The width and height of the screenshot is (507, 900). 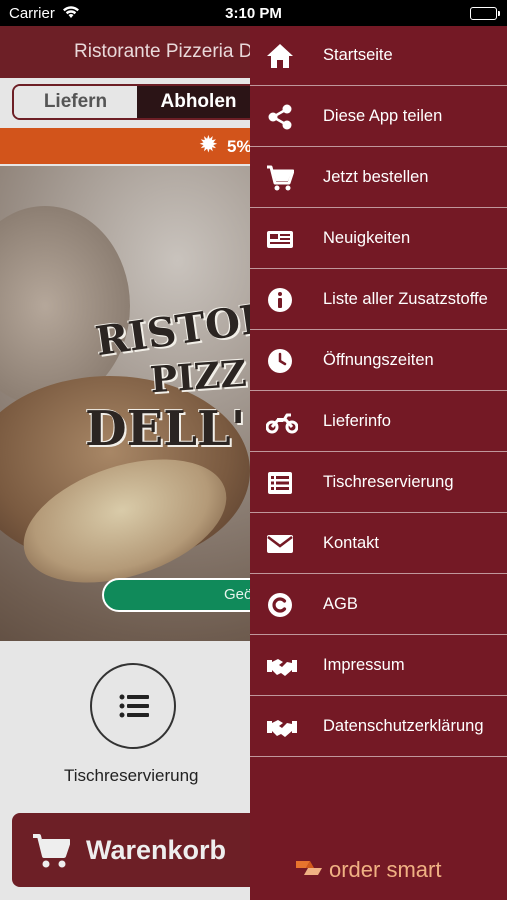 I want to click on drawer-item-label: Lieferinfo, so click(x=357, y=421).